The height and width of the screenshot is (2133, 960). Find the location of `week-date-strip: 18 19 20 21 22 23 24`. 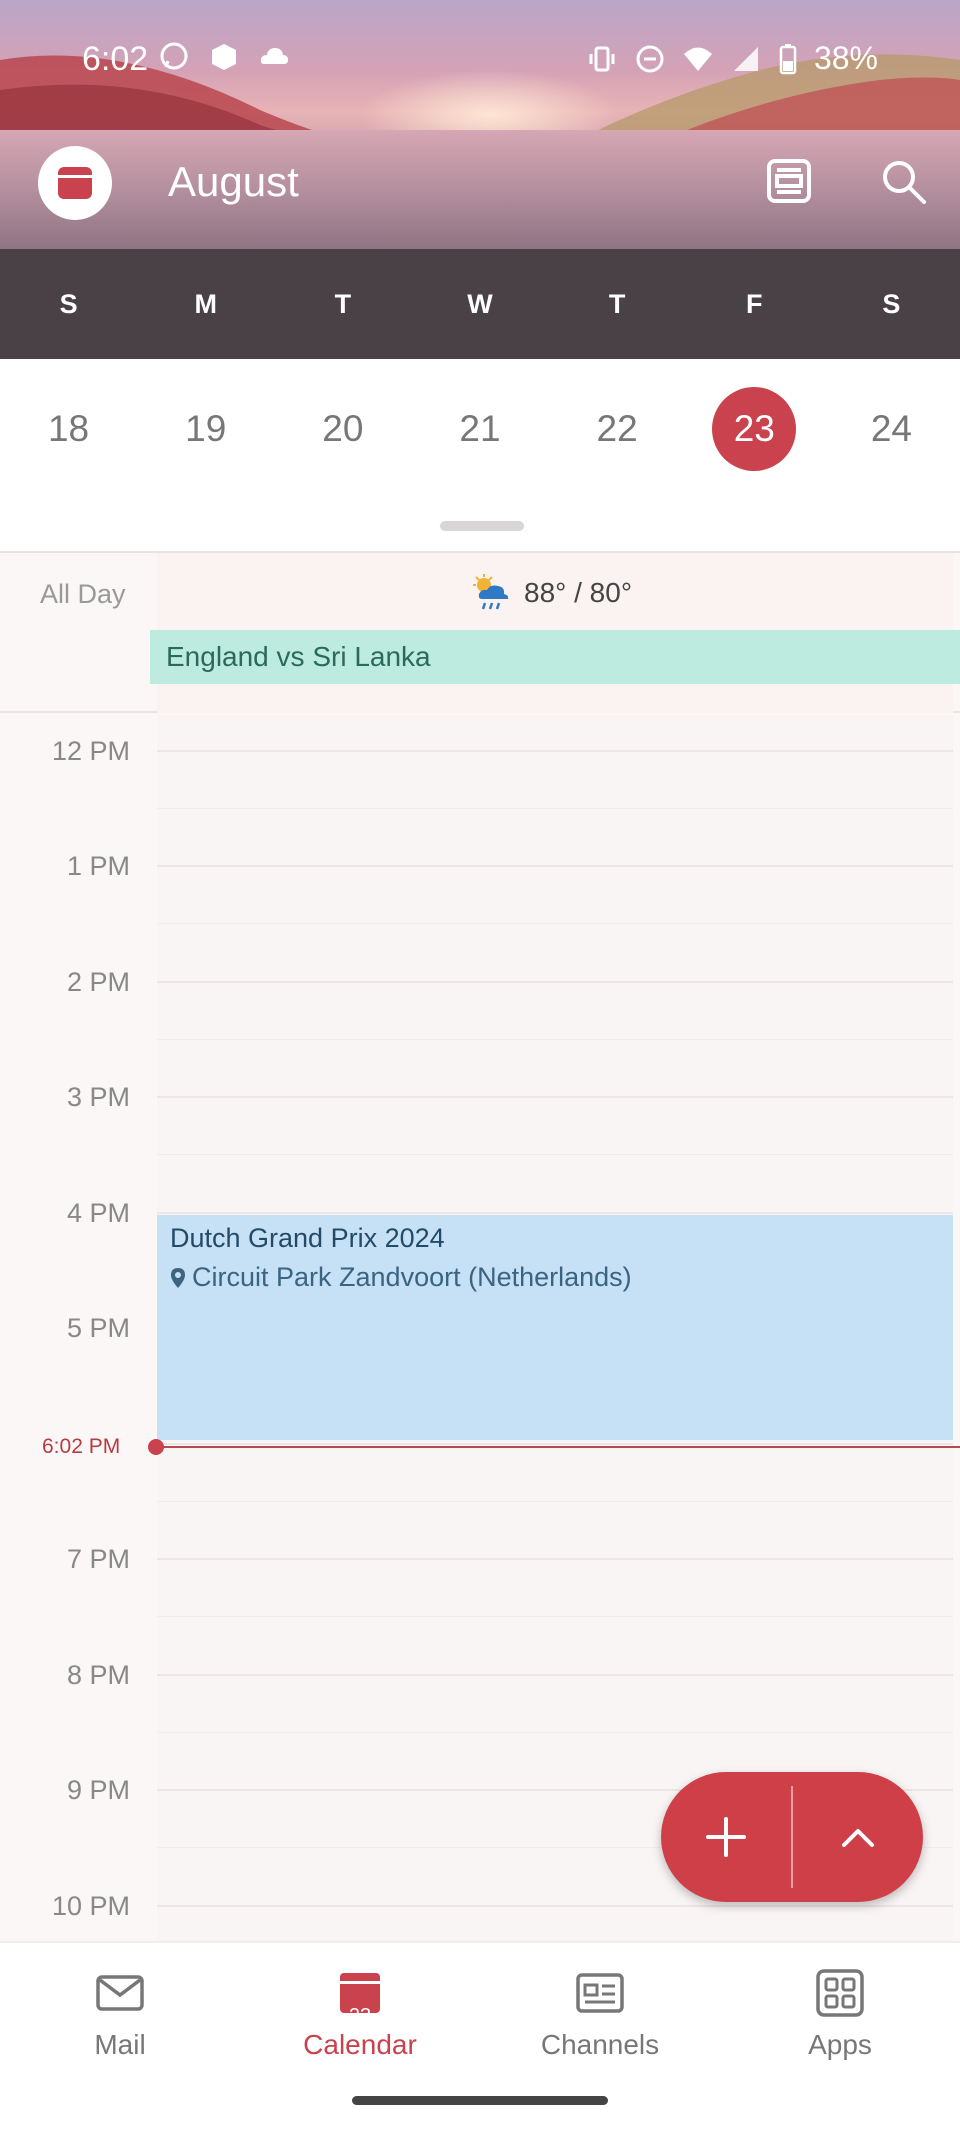

week-date-strip: 18 19 20 21 22 23 24 is located at coordinates (480, 456).